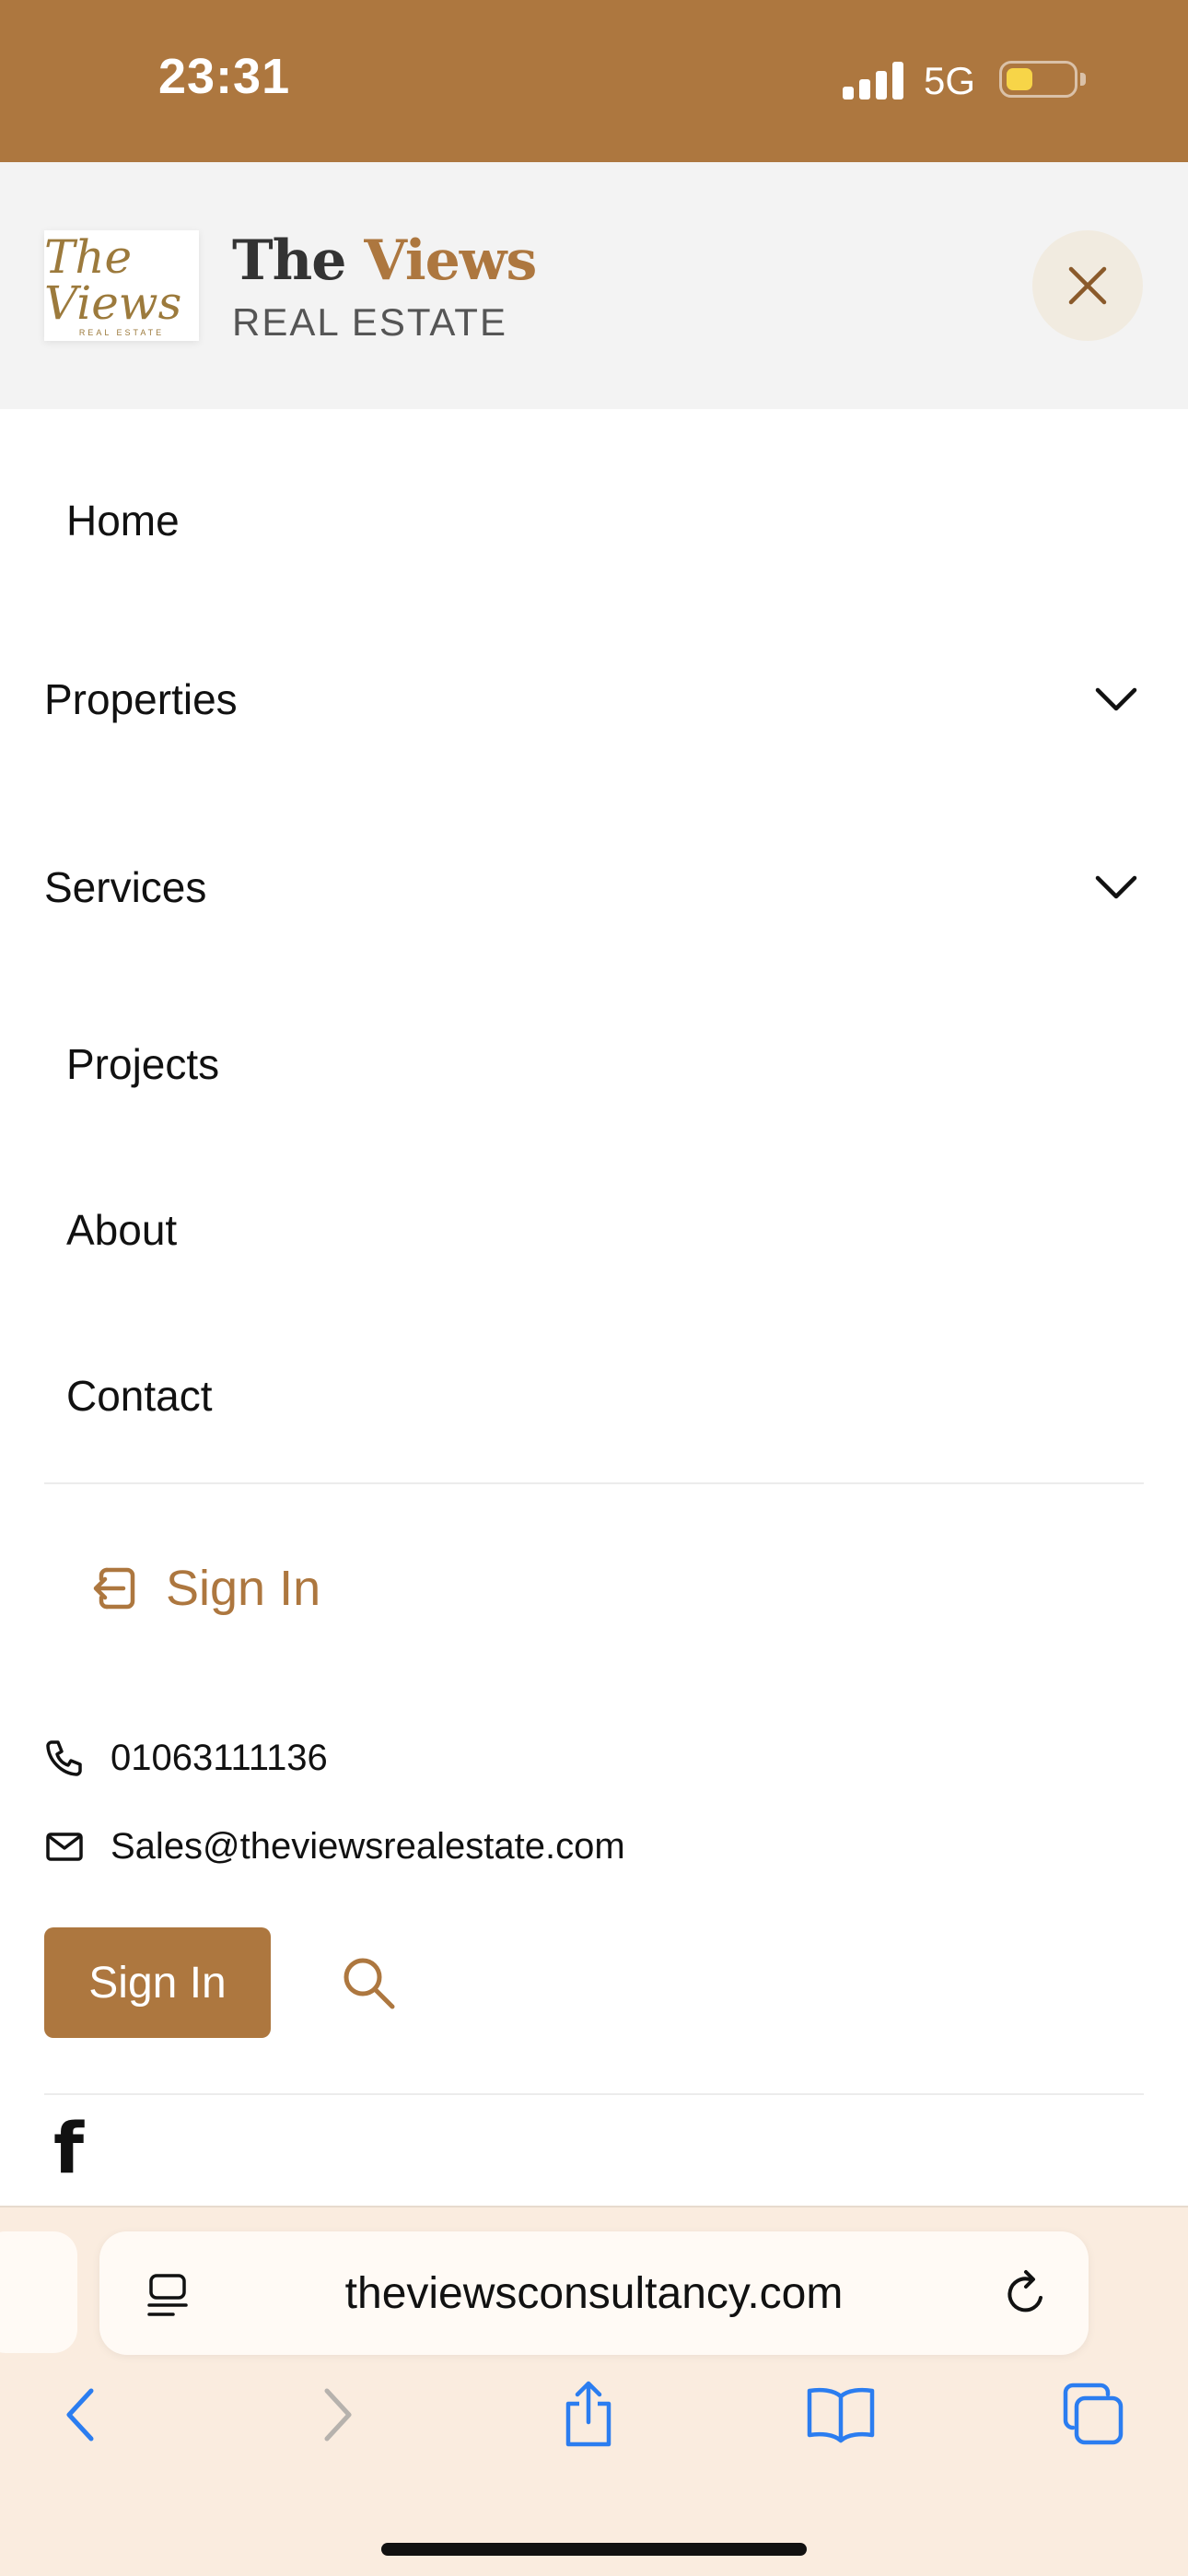  What do you see at coordinates (368, 1846) in the screenshot?
I see `email-address: Sales@theviewsrealestate.com` at bounding box center [368, 1846].